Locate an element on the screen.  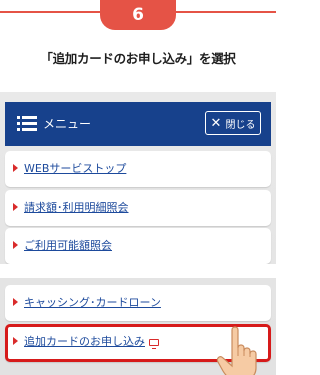
menu-item-cashing-card-loan: キャッシング･カードローン is located at coordinates (138, 303).